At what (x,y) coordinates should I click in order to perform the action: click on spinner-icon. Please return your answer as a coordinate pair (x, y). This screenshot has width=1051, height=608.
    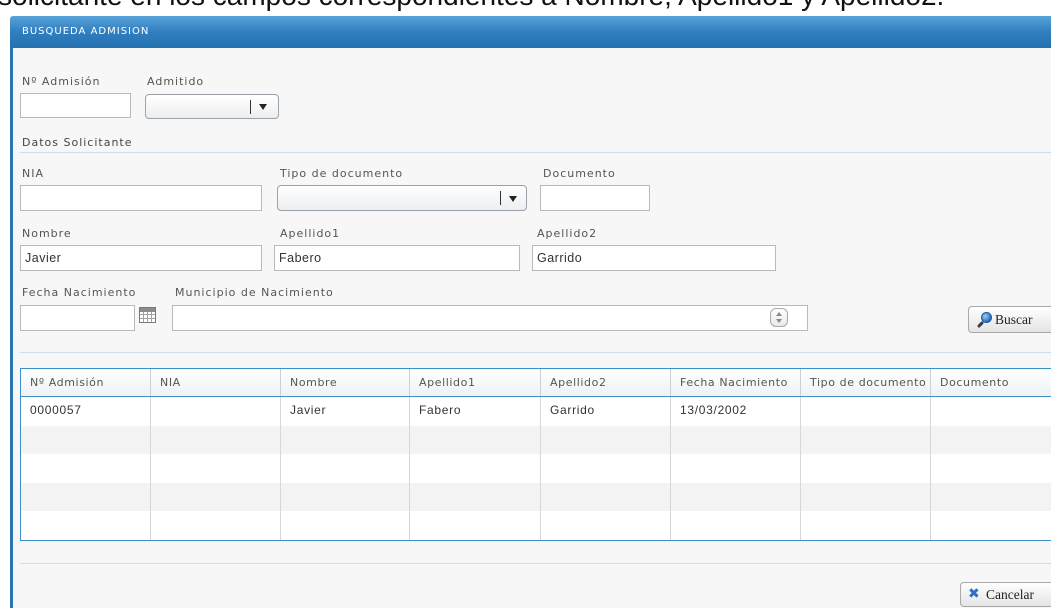
    Looking at the image, I should click on (779, 317).